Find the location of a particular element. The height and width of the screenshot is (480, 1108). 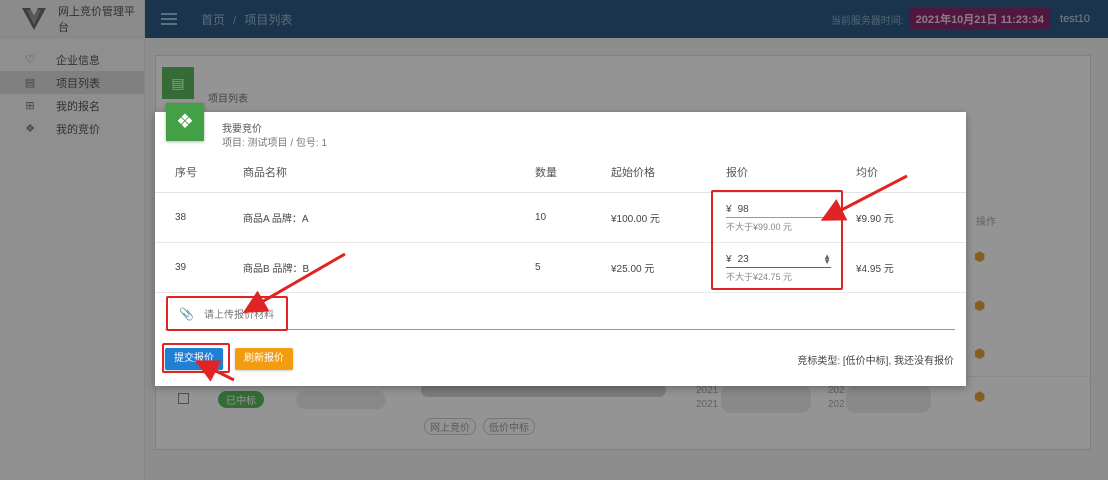

table-header-row: 序号 商品名称 数量 起始价格 报价 均价 is located at coordinates (560, 172).